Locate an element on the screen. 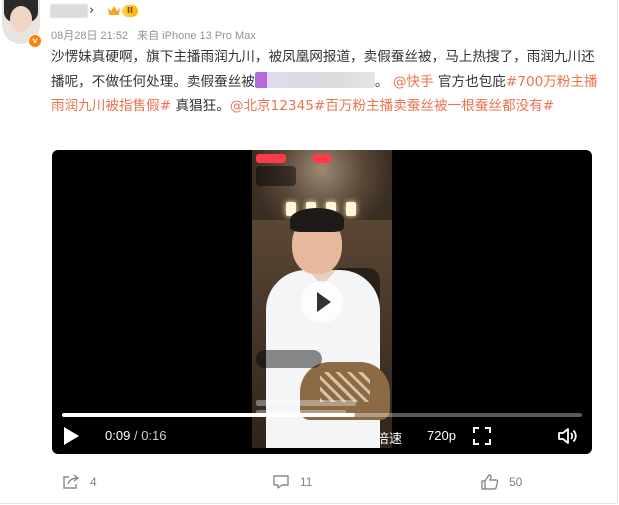 Image resolution: width=619 pixels, height=505 pixels. shoe-lace is located at coordinates (345, 387).